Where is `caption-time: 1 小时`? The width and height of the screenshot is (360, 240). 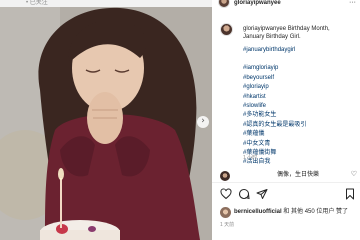
caption-time: 1 小时 is located at coordinates (250, 158).